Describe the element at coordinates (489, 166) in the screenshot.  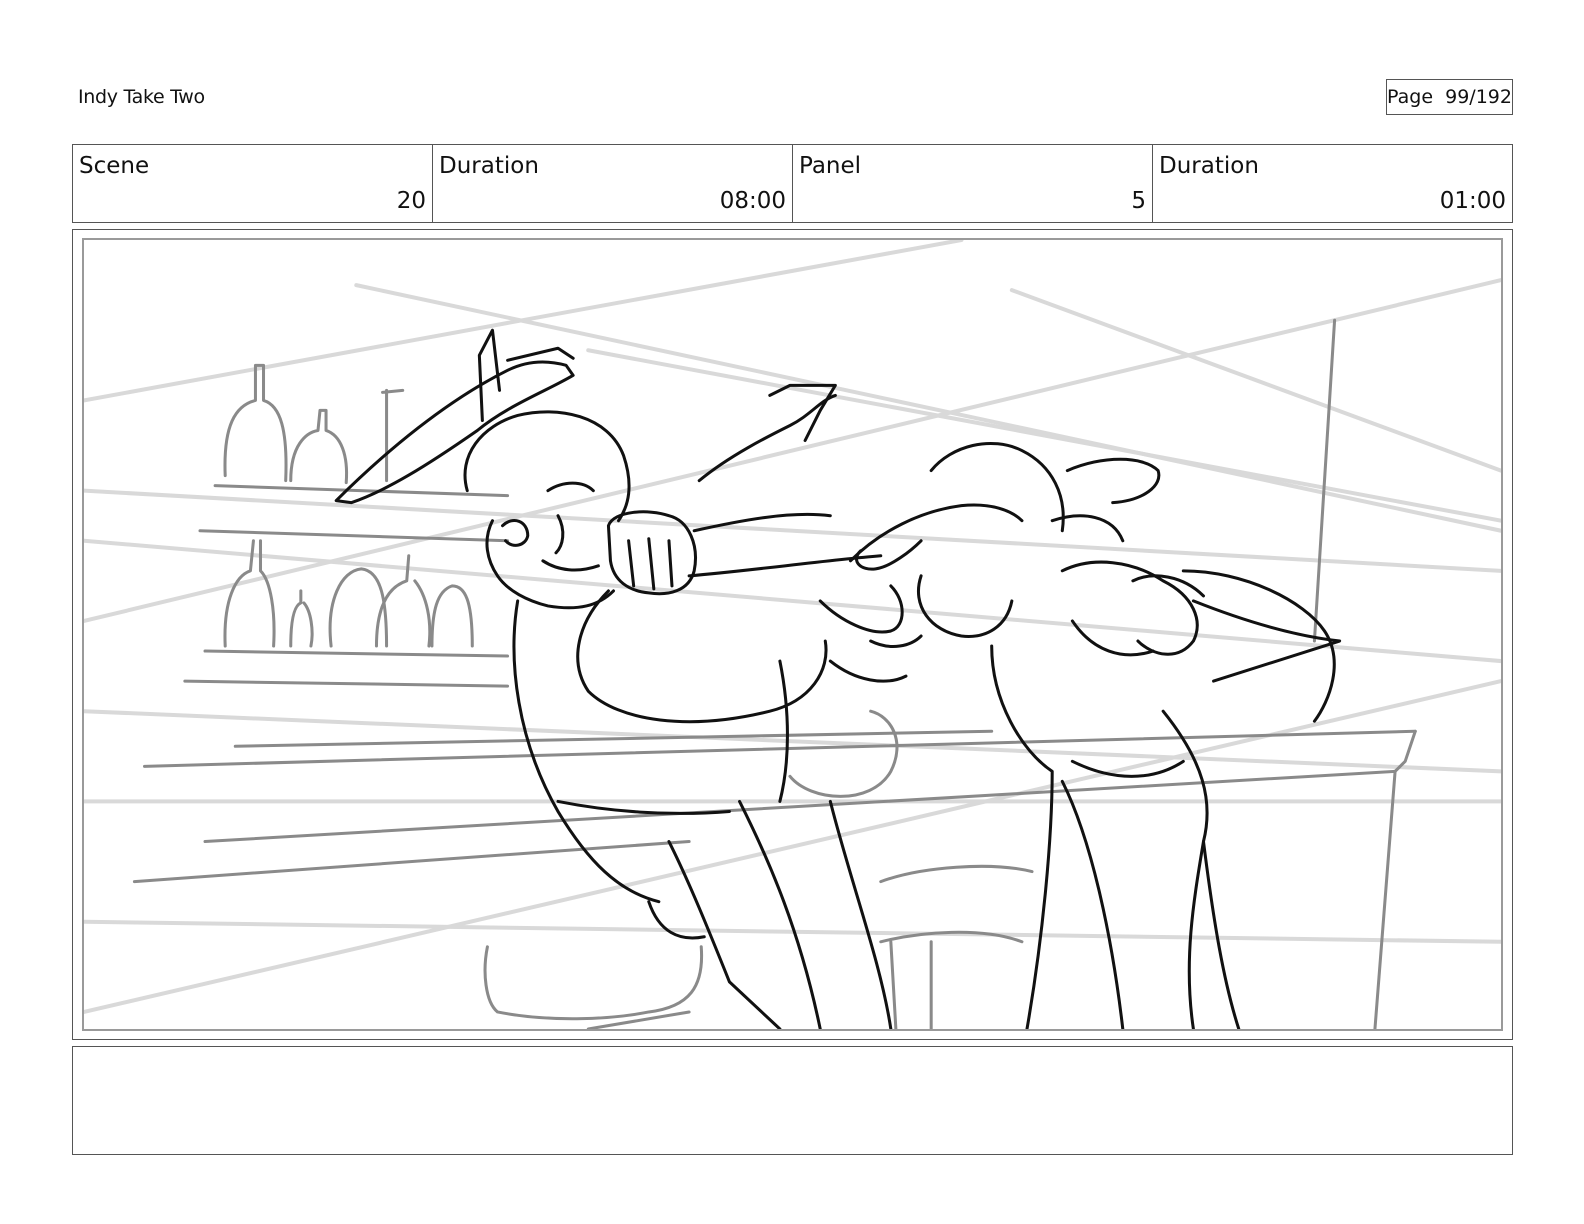
I see `scene-duration-label: Duration` at that location.